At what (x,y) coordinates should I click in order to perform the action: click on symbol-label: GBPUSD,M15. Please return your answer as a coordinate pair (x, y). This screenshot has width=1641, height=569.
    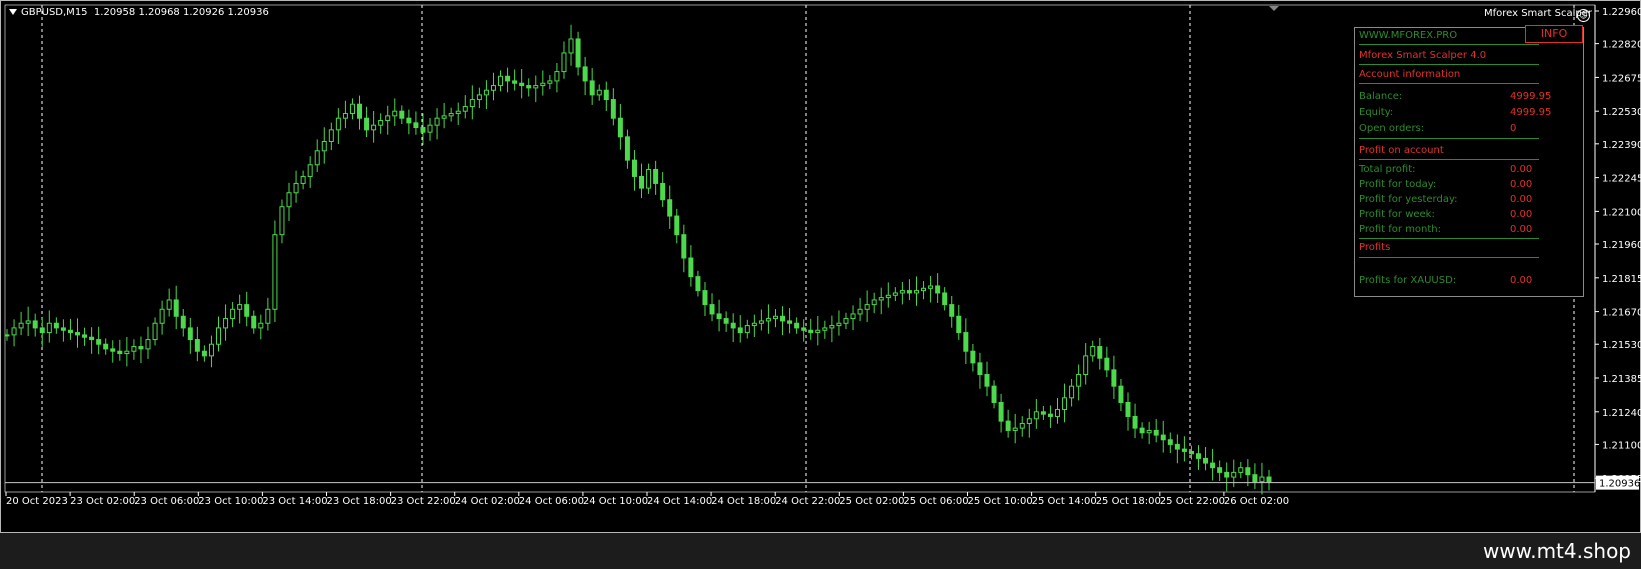
    Looking at the image, I should click on (54, 12).